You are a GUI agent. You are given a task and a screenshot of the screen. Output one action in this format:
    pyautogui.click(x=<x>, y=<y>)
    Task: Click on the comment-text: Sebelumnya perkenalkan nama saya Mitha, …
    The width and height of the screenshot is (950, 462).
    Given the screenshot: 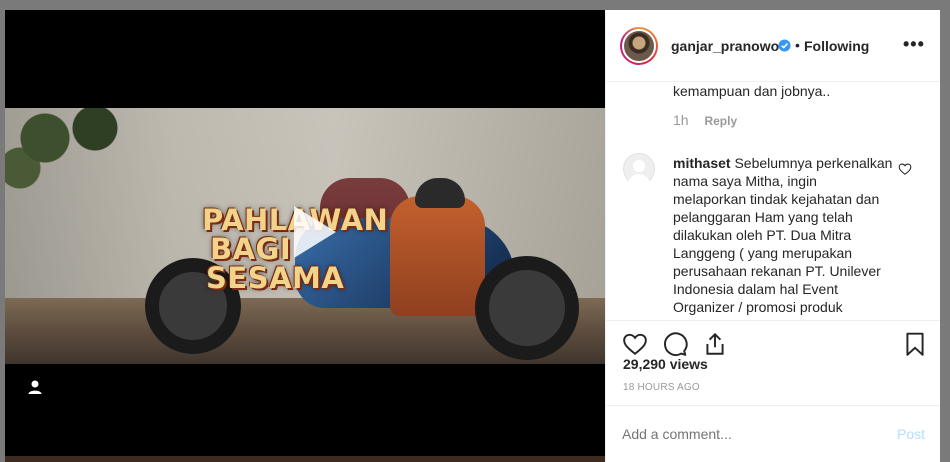 What is the action you would take?
    pyautogui.click(x=783, y=235)
    